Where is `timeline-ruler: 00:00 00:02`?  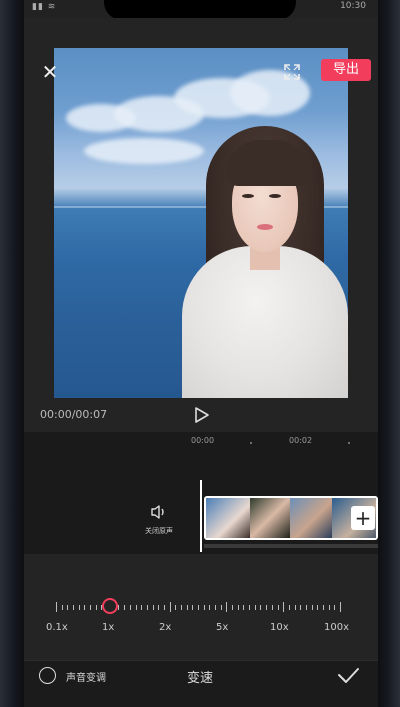
timeline-ruler: 00:00 00:02 is located at coordinates (201, 442).